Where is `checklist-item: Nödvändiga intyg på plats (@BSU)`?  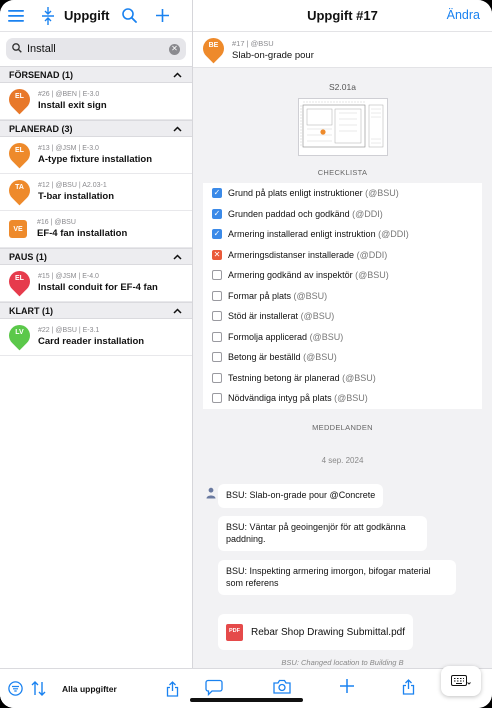 checklist-item: Nödvändiga intyg på plats (@BSU) is located at coordinates (342, 398).